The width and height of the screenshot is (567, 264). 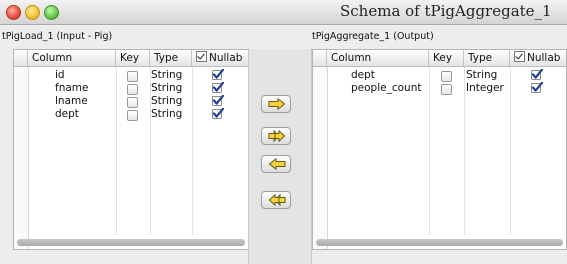 I want to click on input-header-type: Type, so click(x=171, y=58).